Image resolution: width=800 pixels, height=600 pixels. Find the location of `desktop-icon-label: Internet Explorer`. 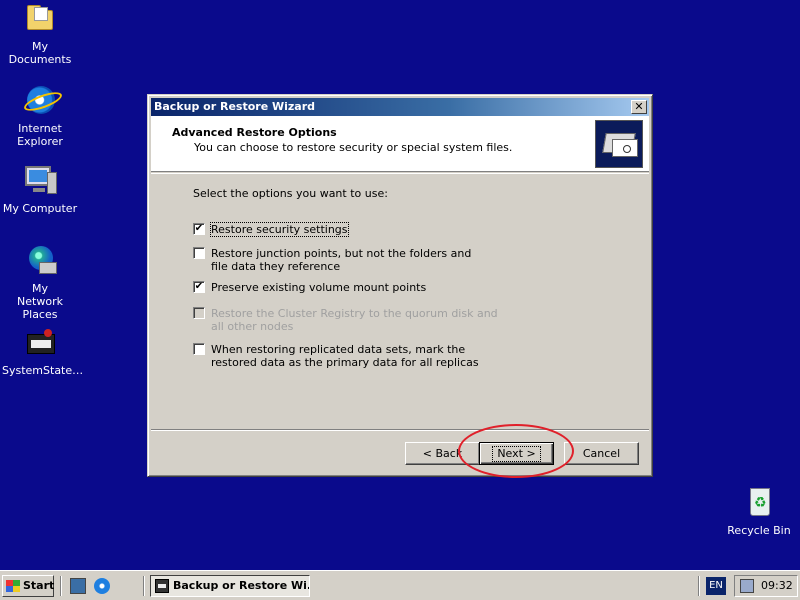

desktop-icon-label: Internet Explorer is located at coordinates (40, 135).